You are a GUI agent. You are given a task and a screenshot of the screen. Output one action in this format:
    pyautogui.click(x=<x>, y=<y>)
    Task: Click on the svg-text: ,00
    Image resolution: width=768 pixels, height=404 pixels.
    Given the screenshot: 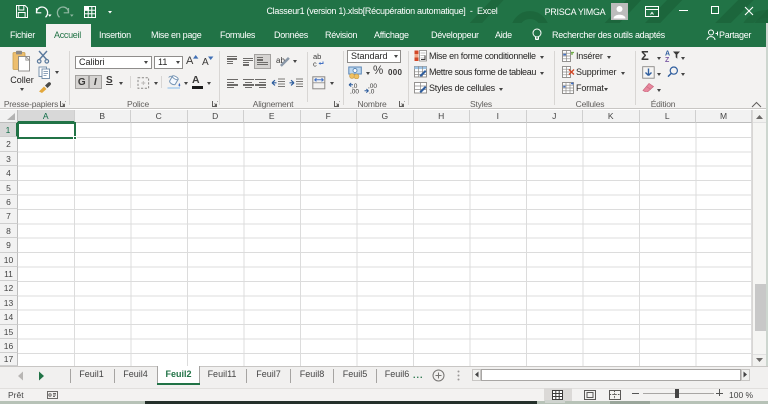 What is the action you would take?
    pyautogui.click(x=354, y=92)
    